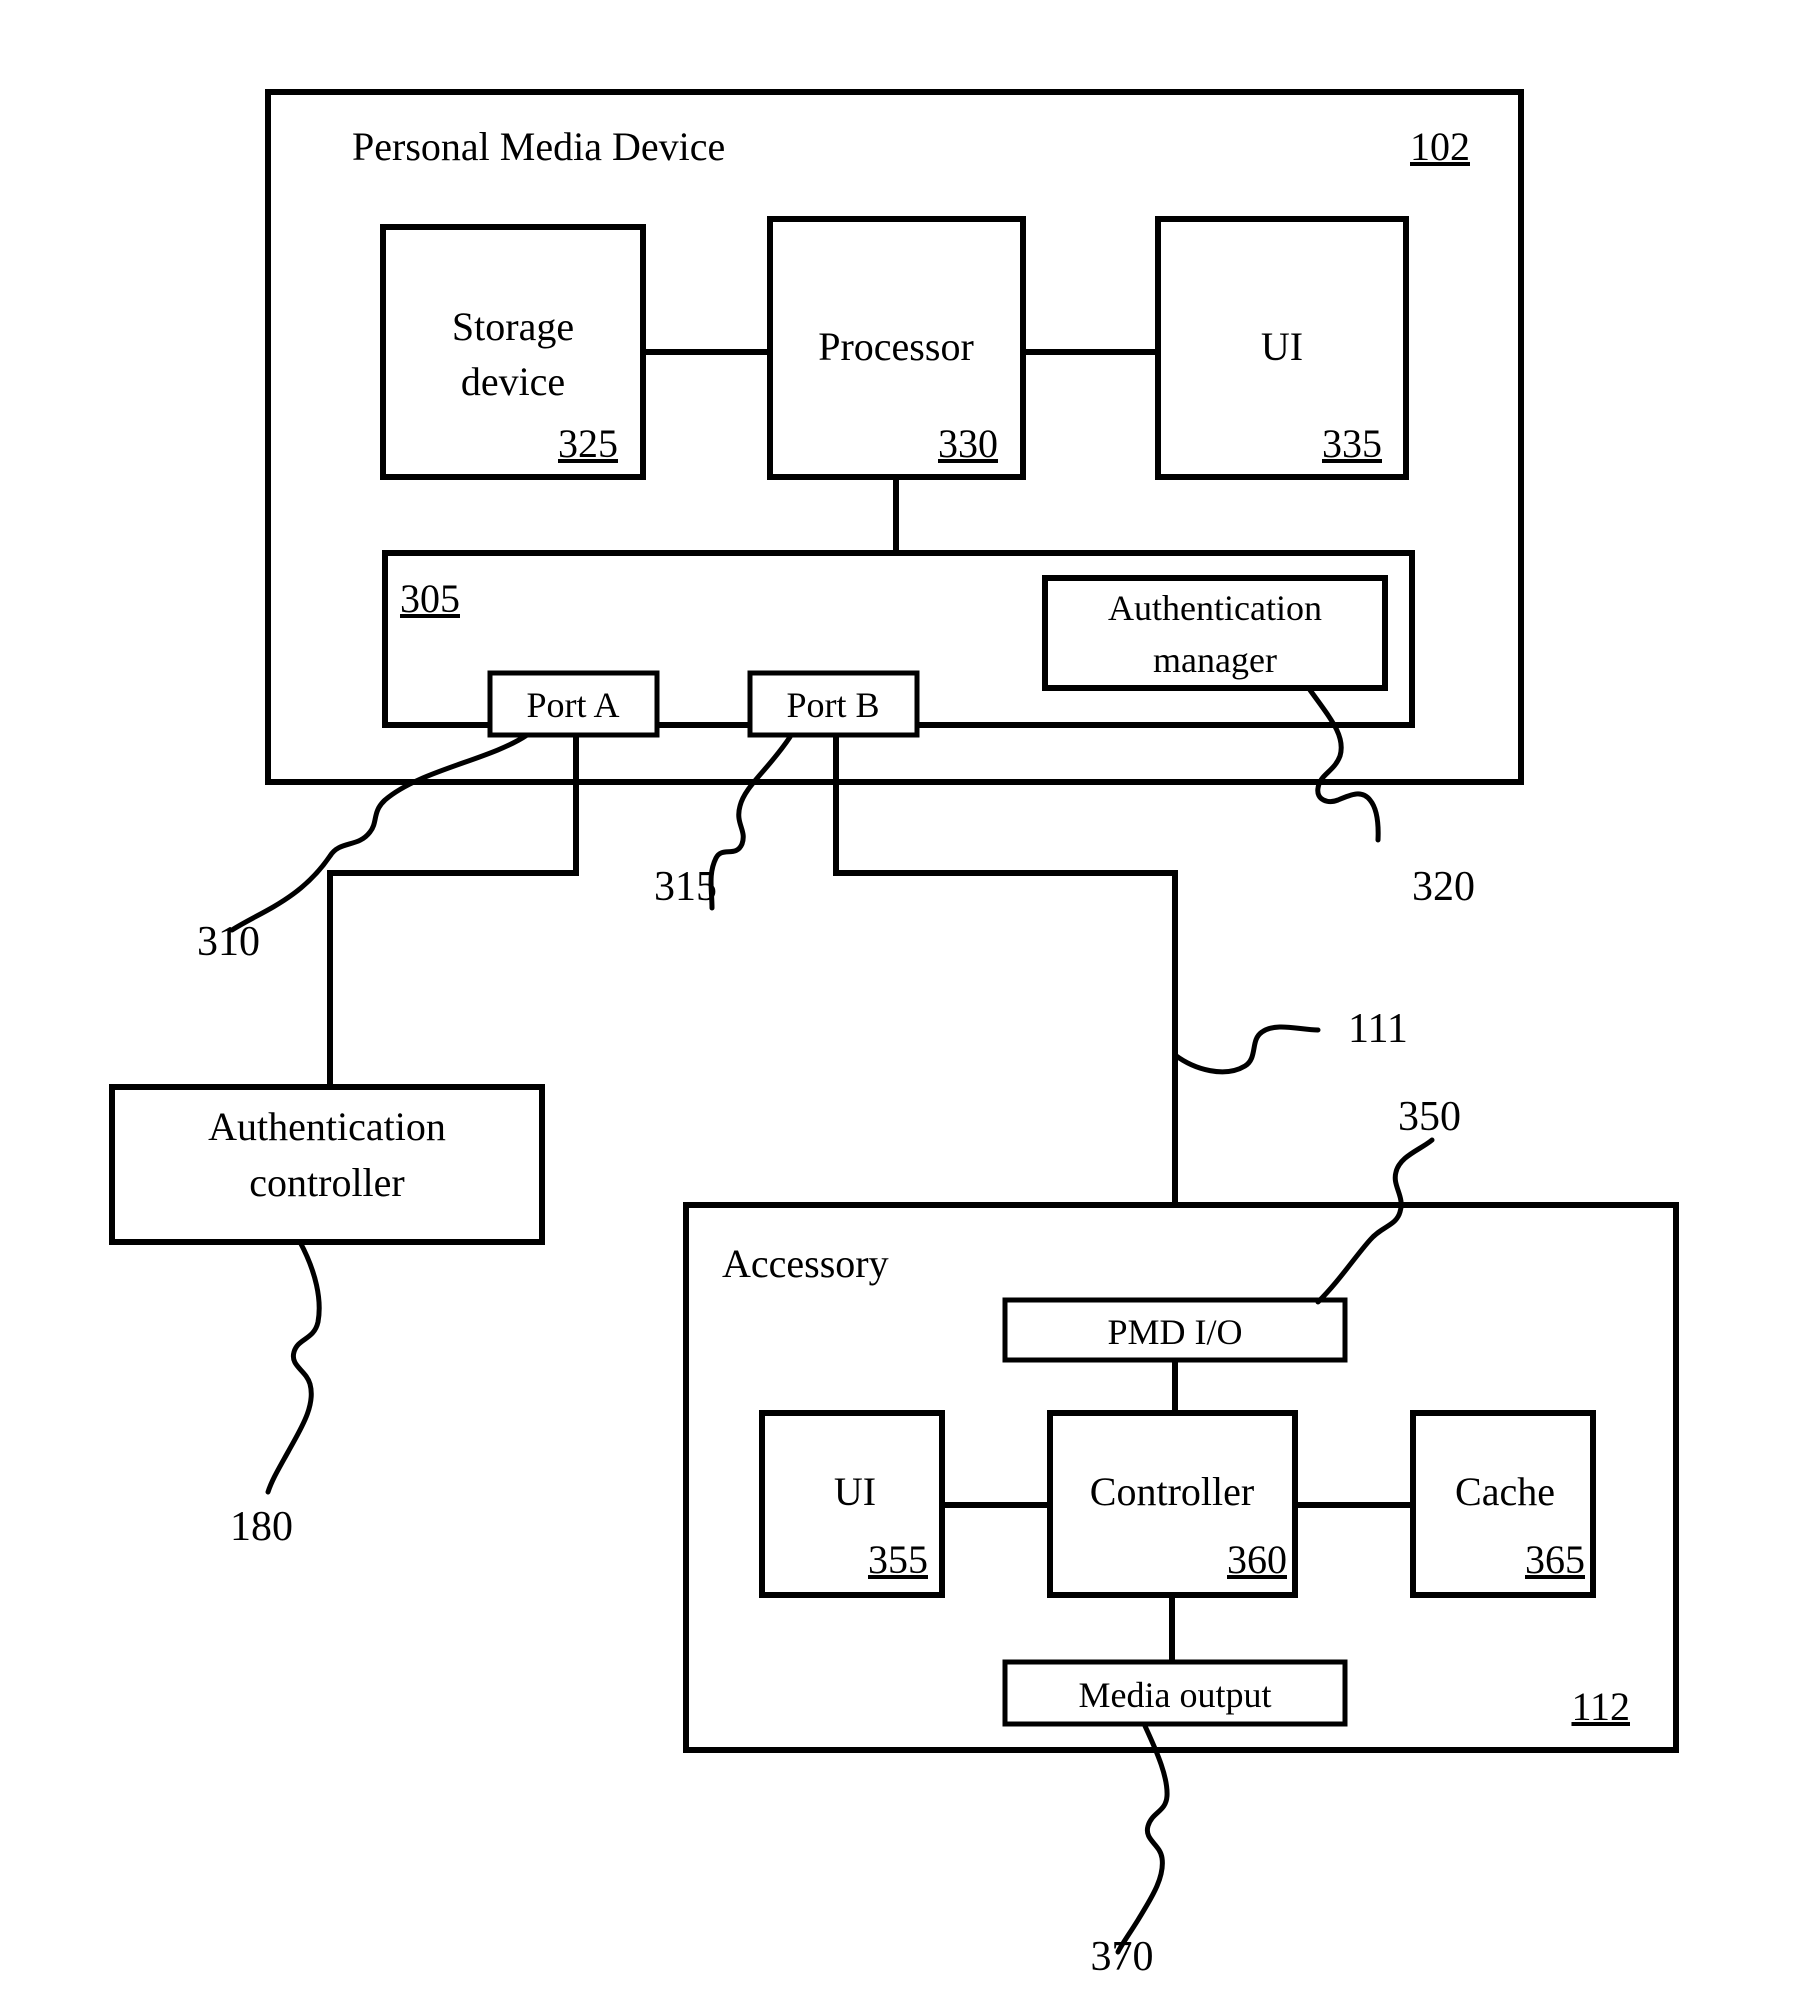 The width and height of the screenshot is (1815, 1998). Describe the element at coordinates (1600, 1706) in the screenshot. I see `ref-112: 112` at that location.